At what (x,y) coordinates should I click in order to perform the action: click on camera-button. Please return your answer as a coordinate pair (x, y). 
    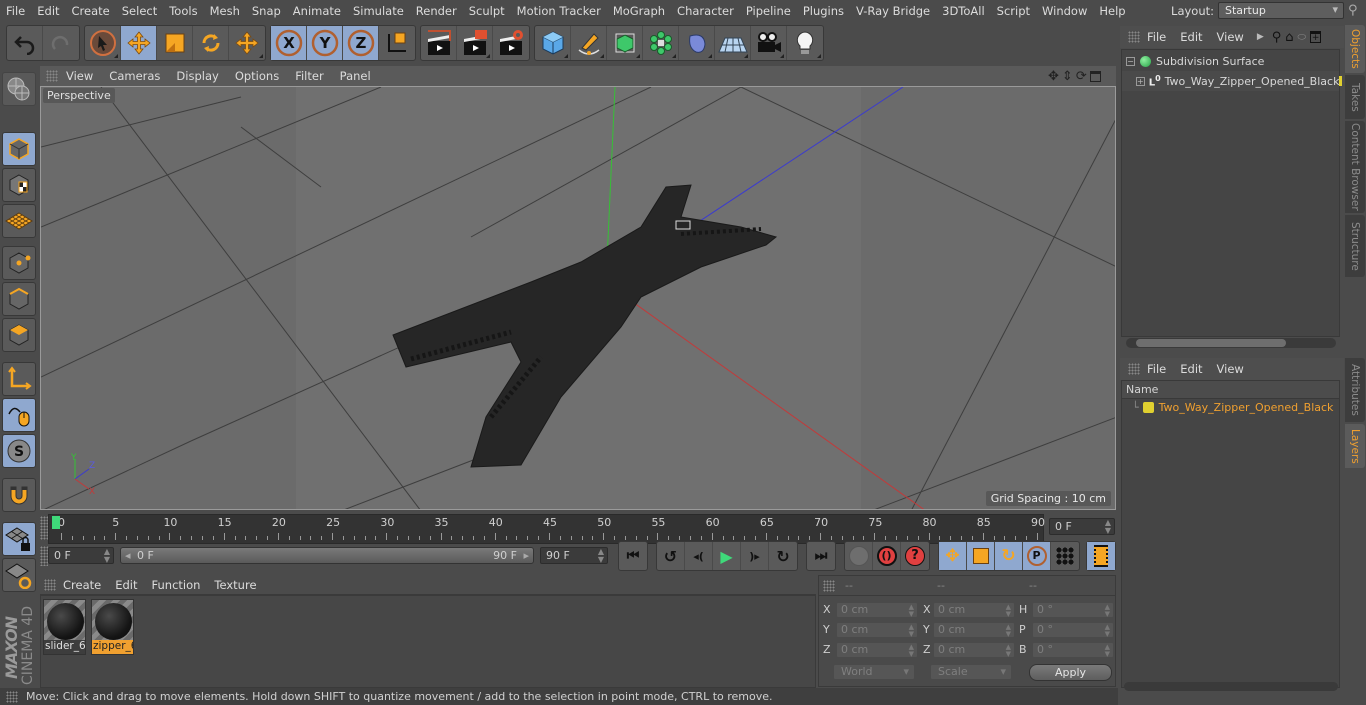
    Looking at the image, I should click on (769, 43).